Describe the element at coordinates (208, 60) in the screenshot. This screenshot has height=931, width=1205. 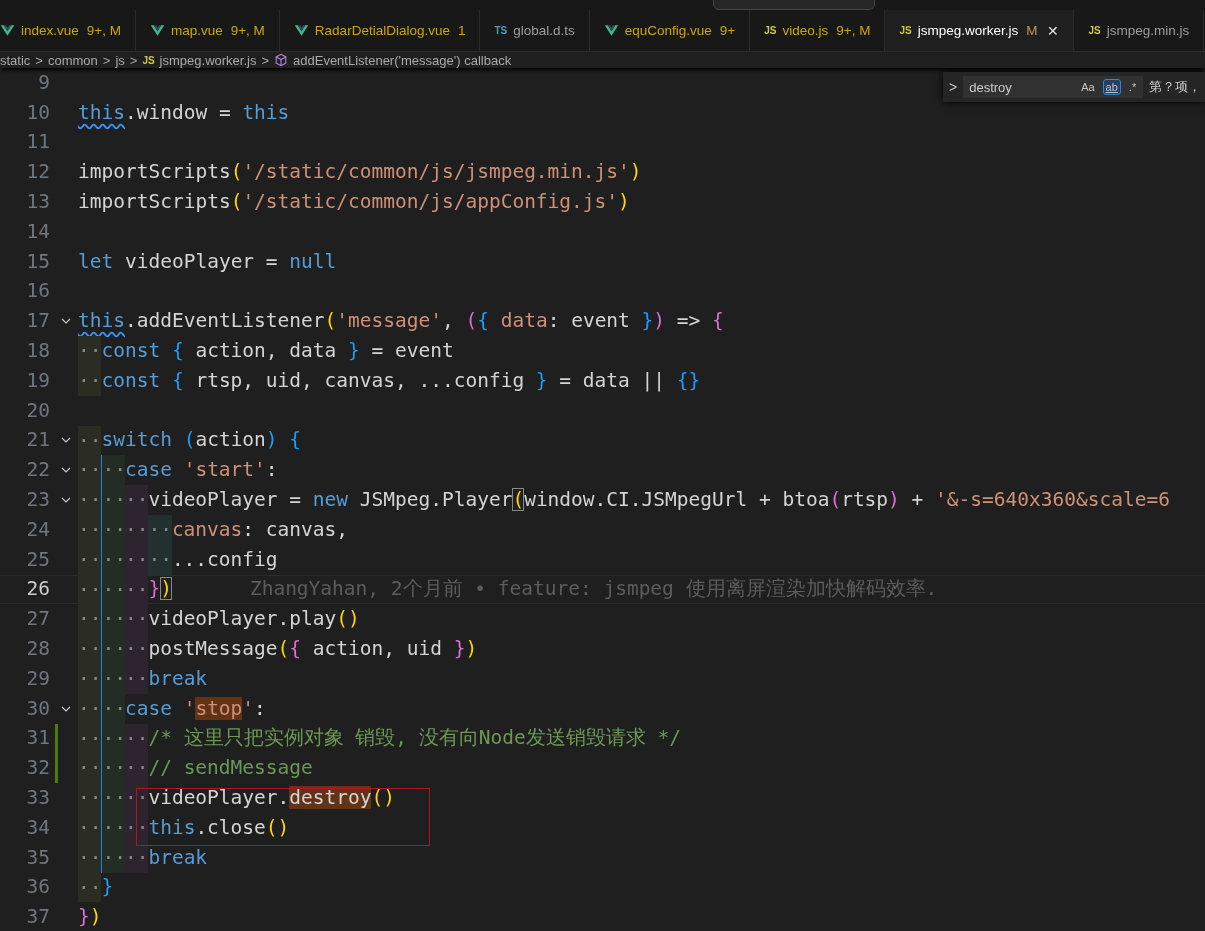
I see `breadcrumb-item: jsmpeg.worker.js` at that location.